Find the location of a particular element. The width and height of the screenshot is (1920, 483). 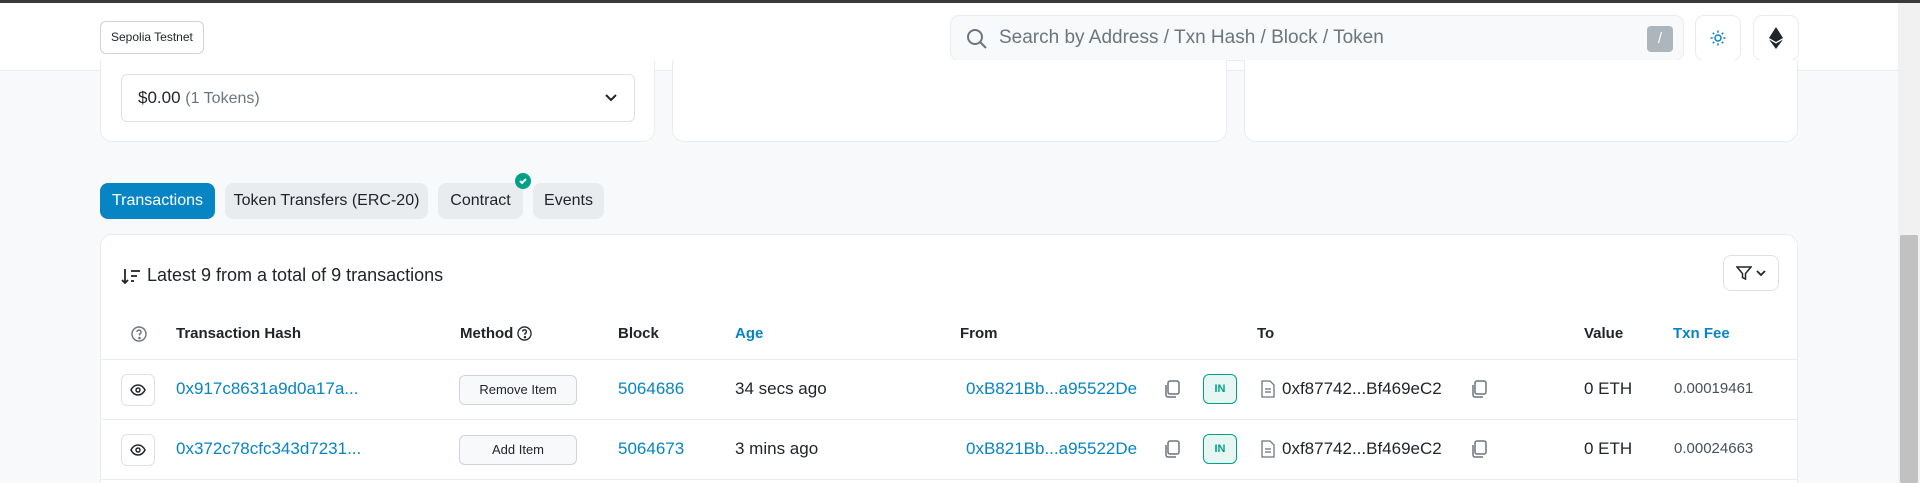

block-link: 5064673 is located at coordinates (651, 449).